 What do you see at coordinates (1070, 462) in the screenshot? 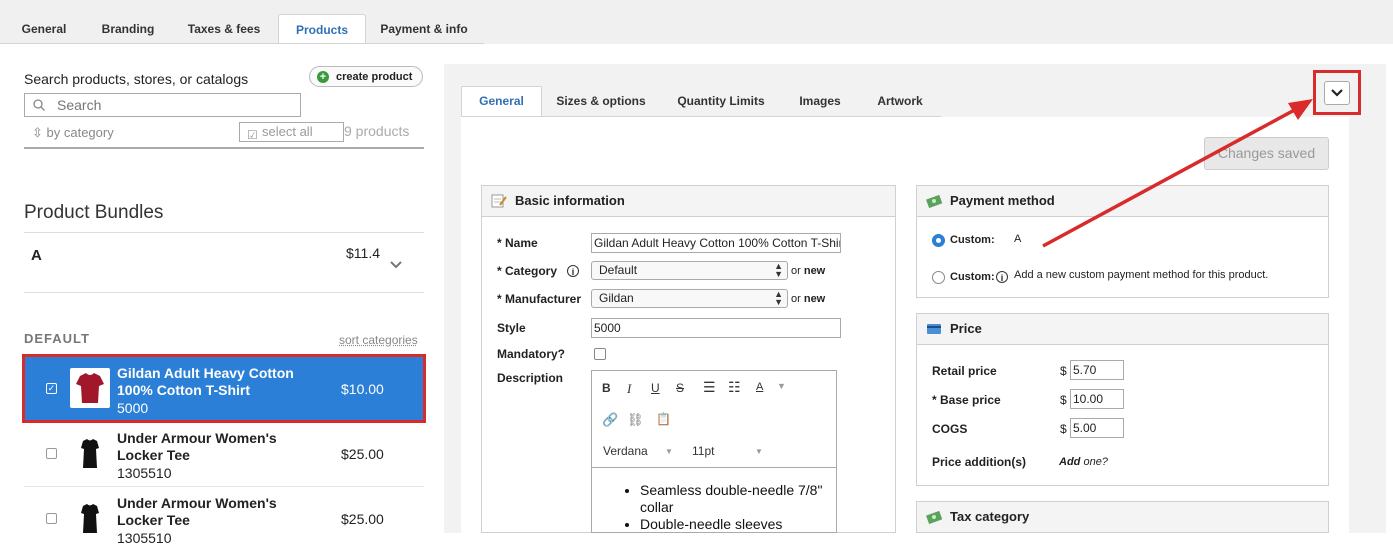
I see `add-label: Add` at bounding box center [1070, 462].